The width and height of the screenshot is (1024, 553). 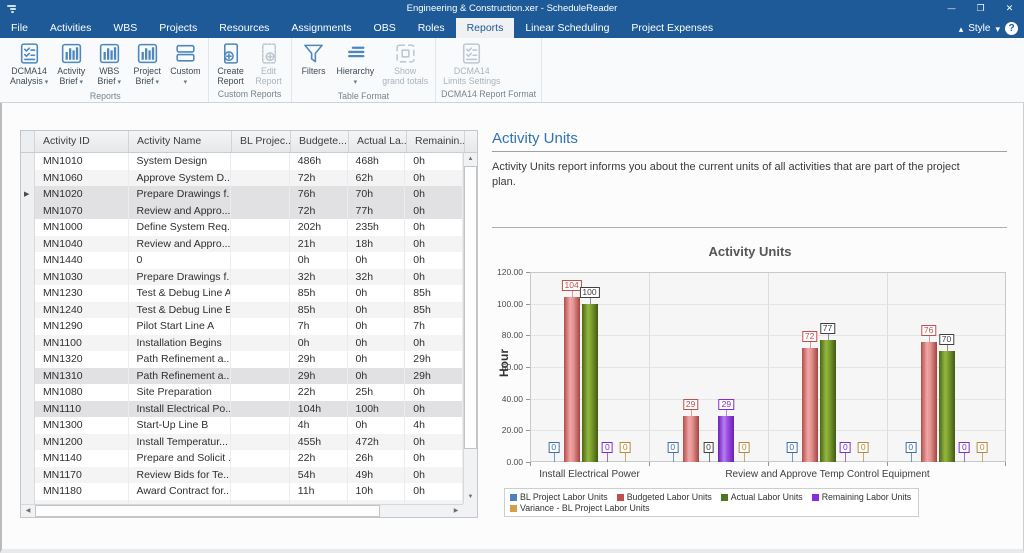 What do you see at coordinates (580, 508) in the screenshot?
I see `legend-item-variance-bl-project-labor-units: Variance - BL Project Labor Units` at bounding box center [580, 508].